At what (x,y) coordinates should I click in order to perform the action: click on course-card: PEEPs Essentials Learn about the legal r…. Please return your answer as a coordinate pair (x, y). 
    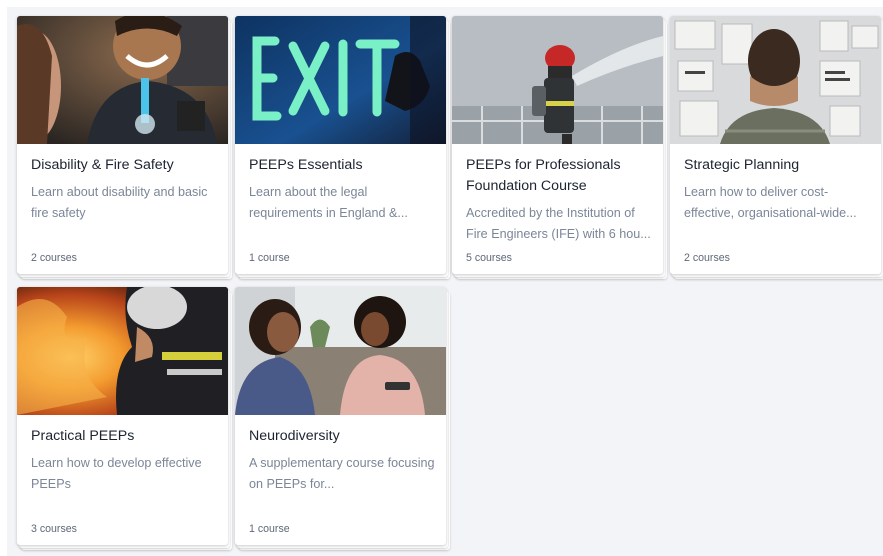
    Looking at the image, I should click on (340, 145).